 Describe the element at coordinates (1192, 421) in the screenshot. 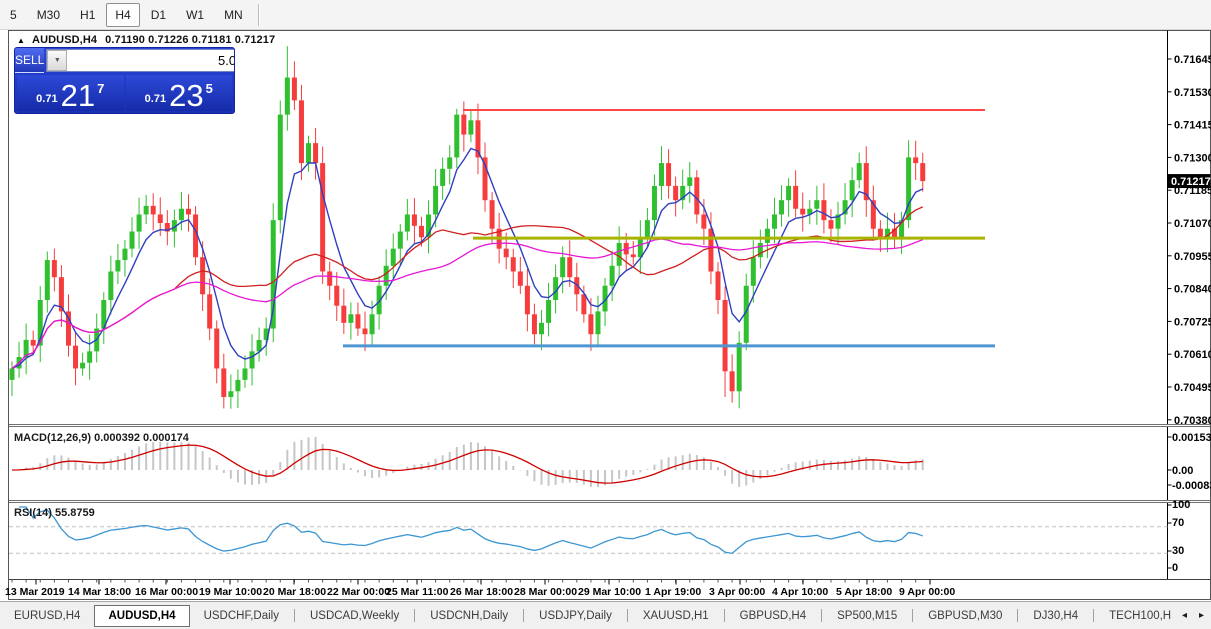

I see `svg-text: 0.70380` at that location.